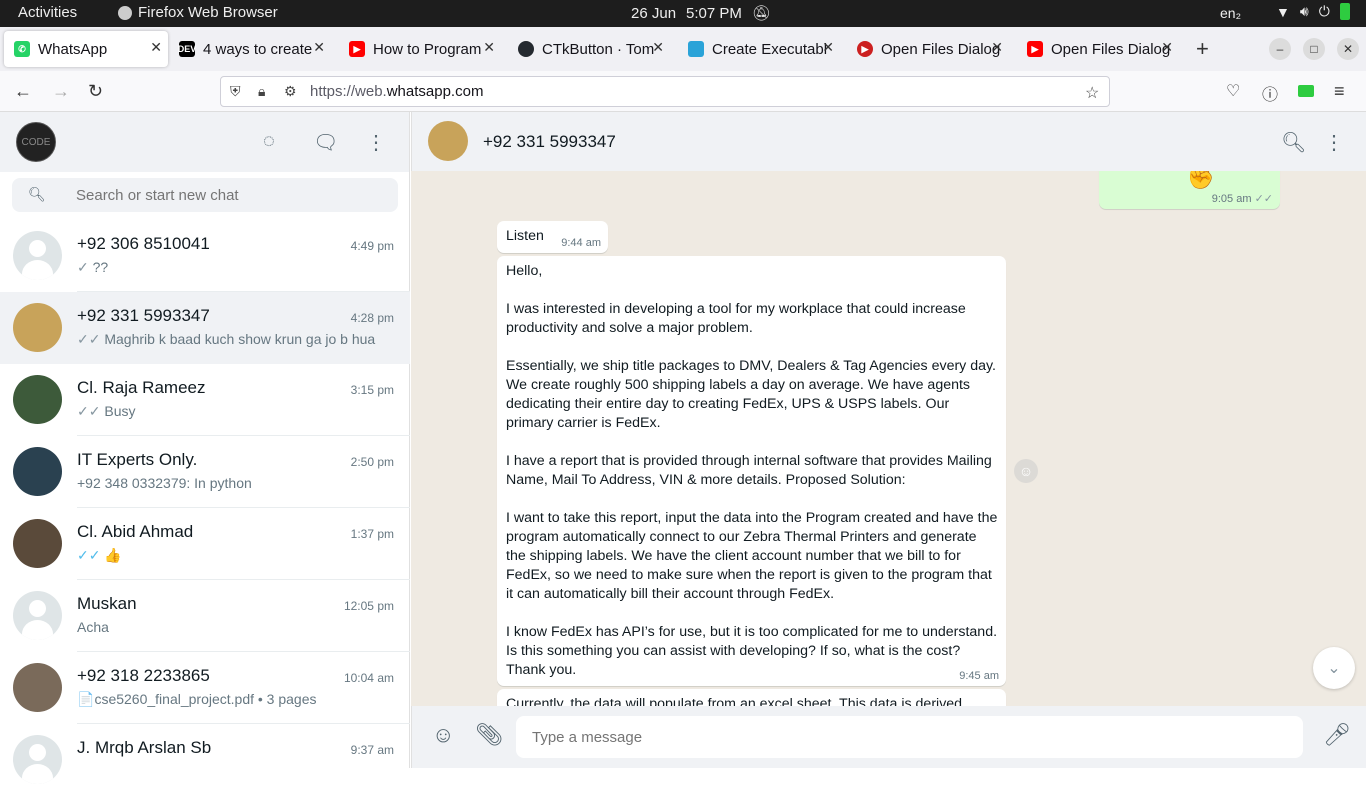 This screenshot has width=1366, height=796. I want to click on menu-icon: ≡, so click(1339, 91).